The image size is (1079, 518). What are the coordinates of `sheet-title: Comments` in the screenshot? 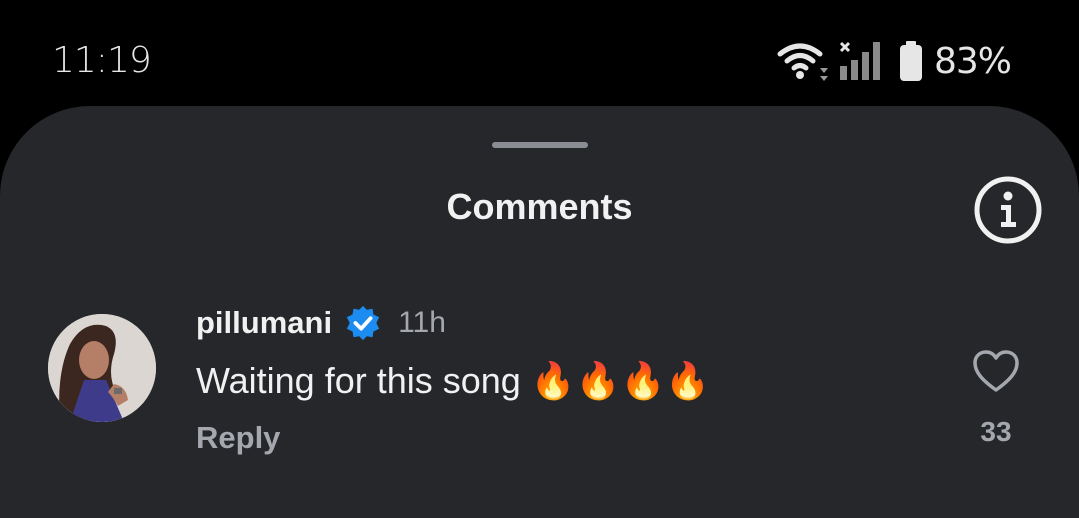 It's located at (539, 206).